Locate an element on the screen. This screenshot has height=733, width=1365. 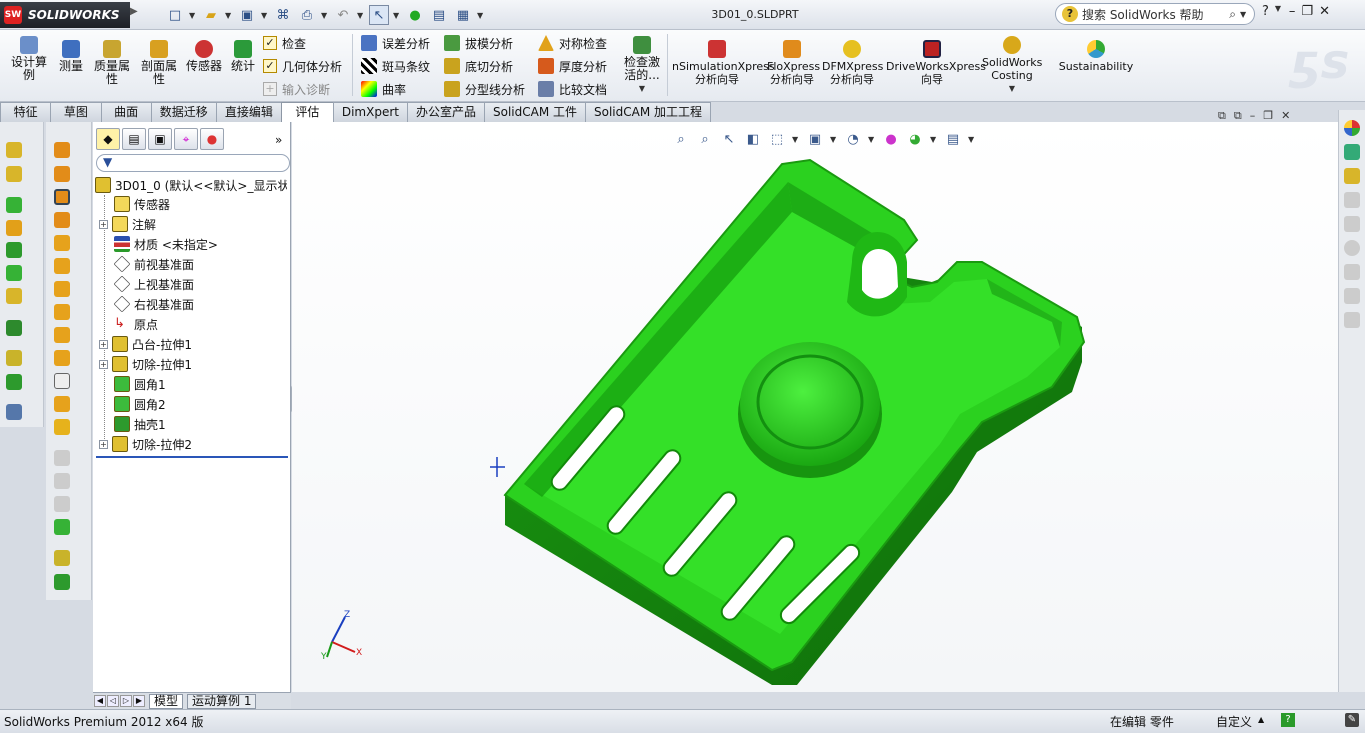
tree-item-cut-extrude2: + 切除-拉伸2 is located at coordinates (145, 444).